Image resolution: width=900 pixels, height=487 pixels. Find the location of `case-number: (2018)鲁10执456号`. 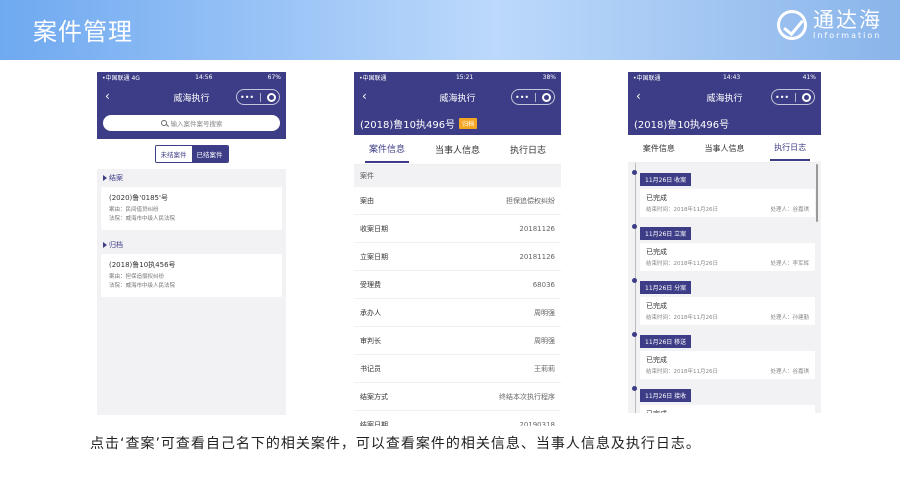

case-number: (2018)鲁10执456号 is located at coordinates (142, 265).